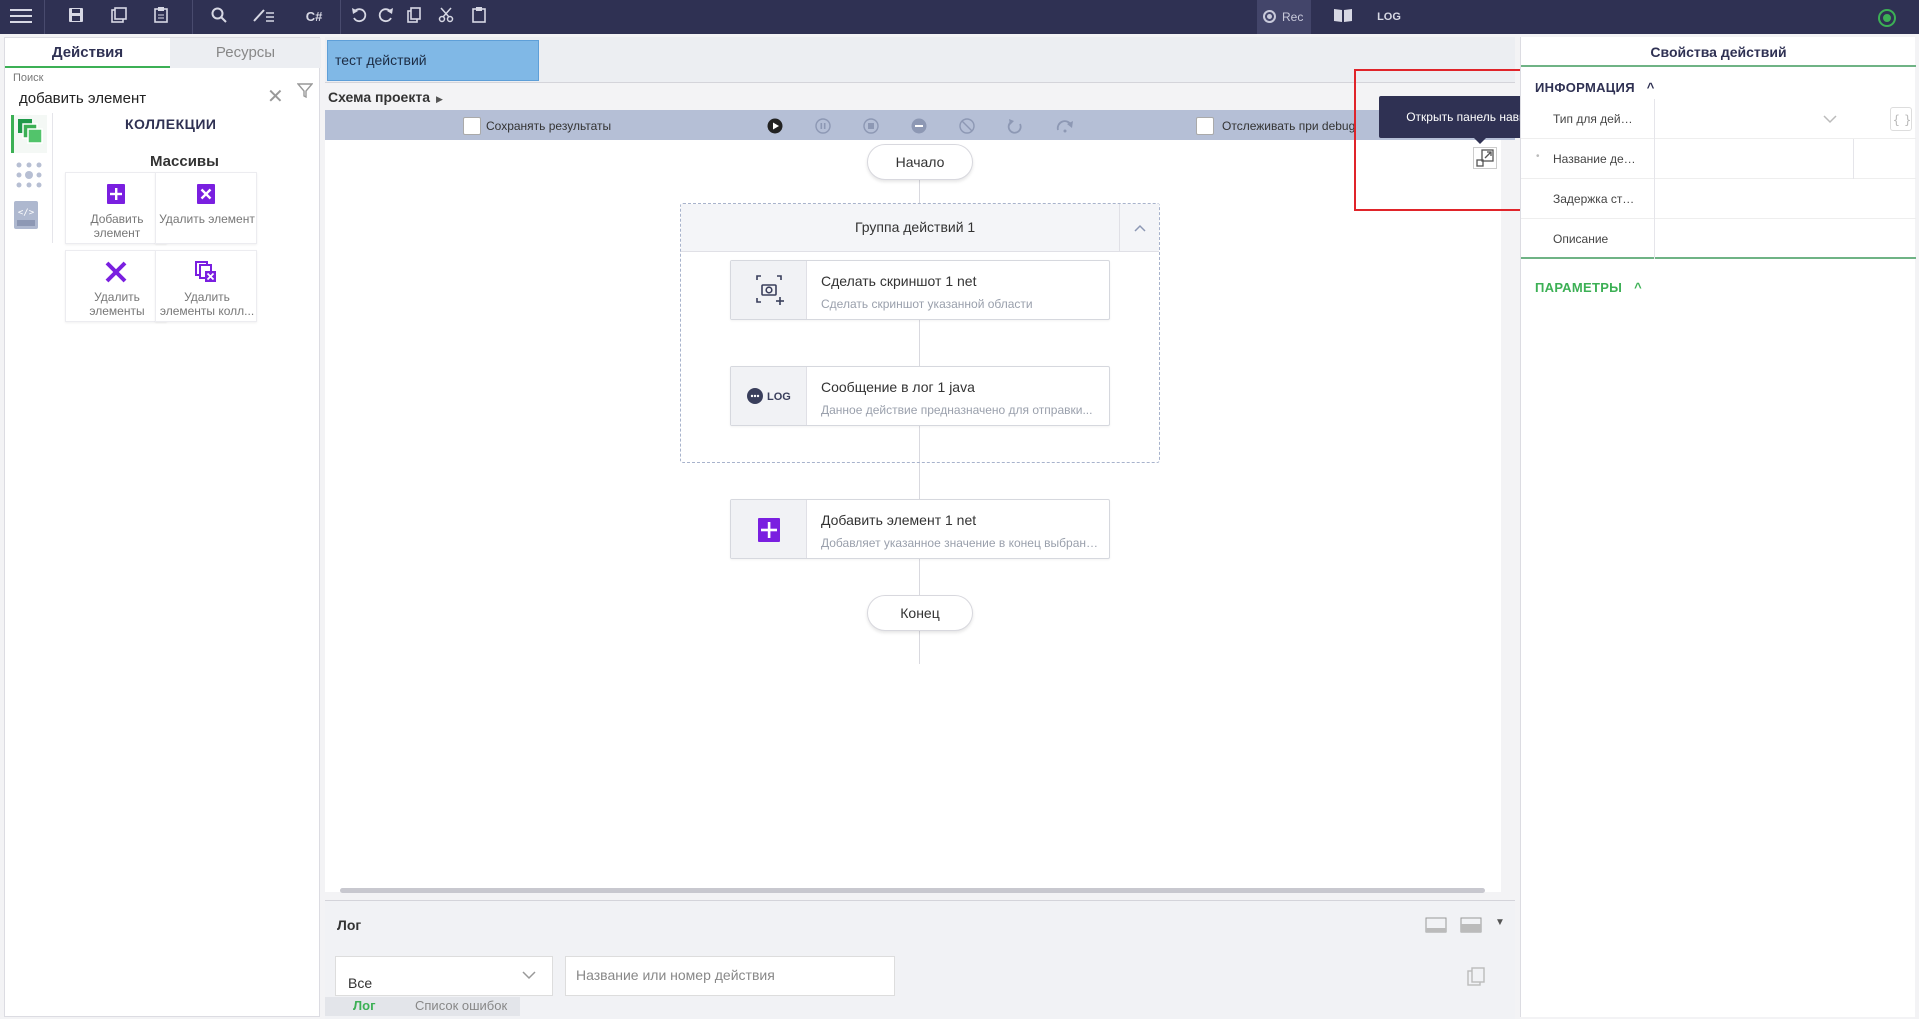 This screenshot has width=1919, height=1019. What do you see at coordinates (1774, 199) in the screenshot?
I see `start-delay-field` at bounding box center [1774, 199].